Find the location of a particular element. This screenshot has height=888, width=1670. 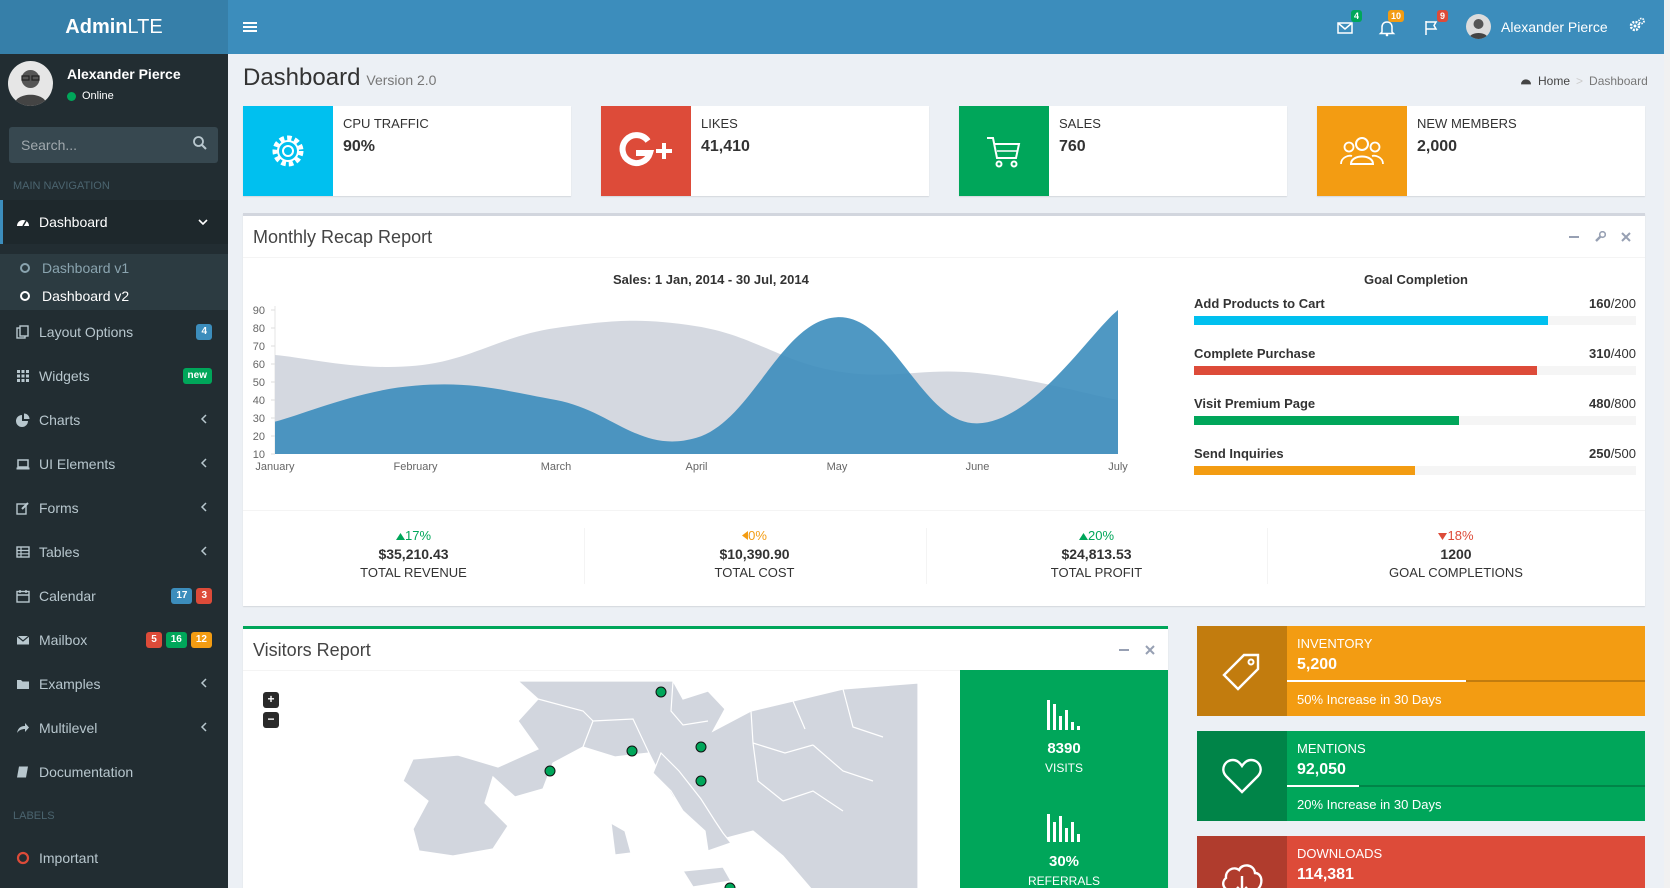

x-tick-label: February is located at coordinates (415, 467).